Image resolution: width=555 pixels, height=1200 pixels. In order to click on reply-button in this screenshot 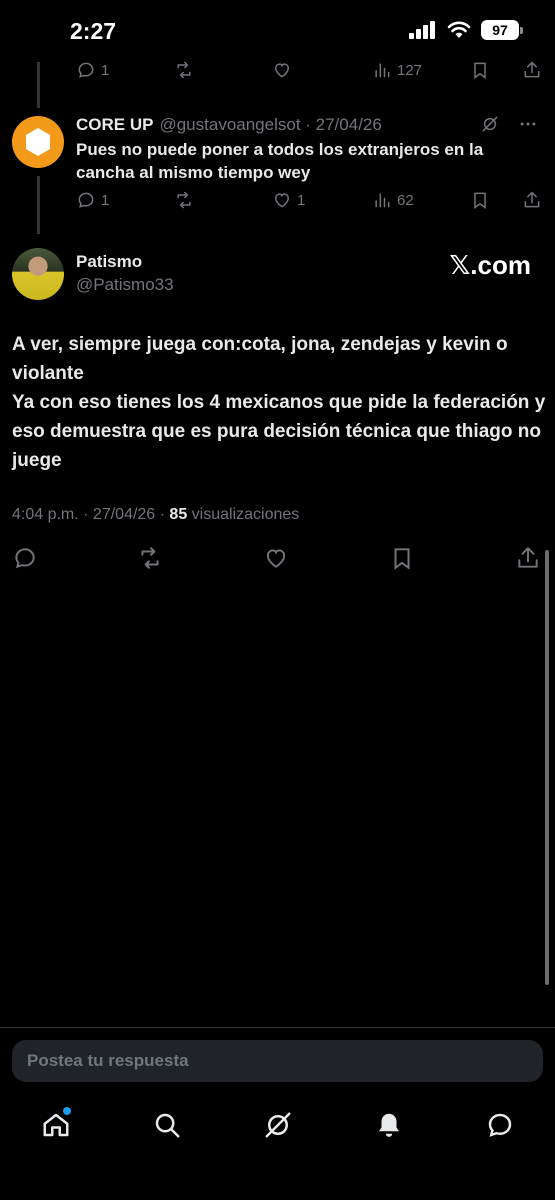, I will do `click(25, 558)`.